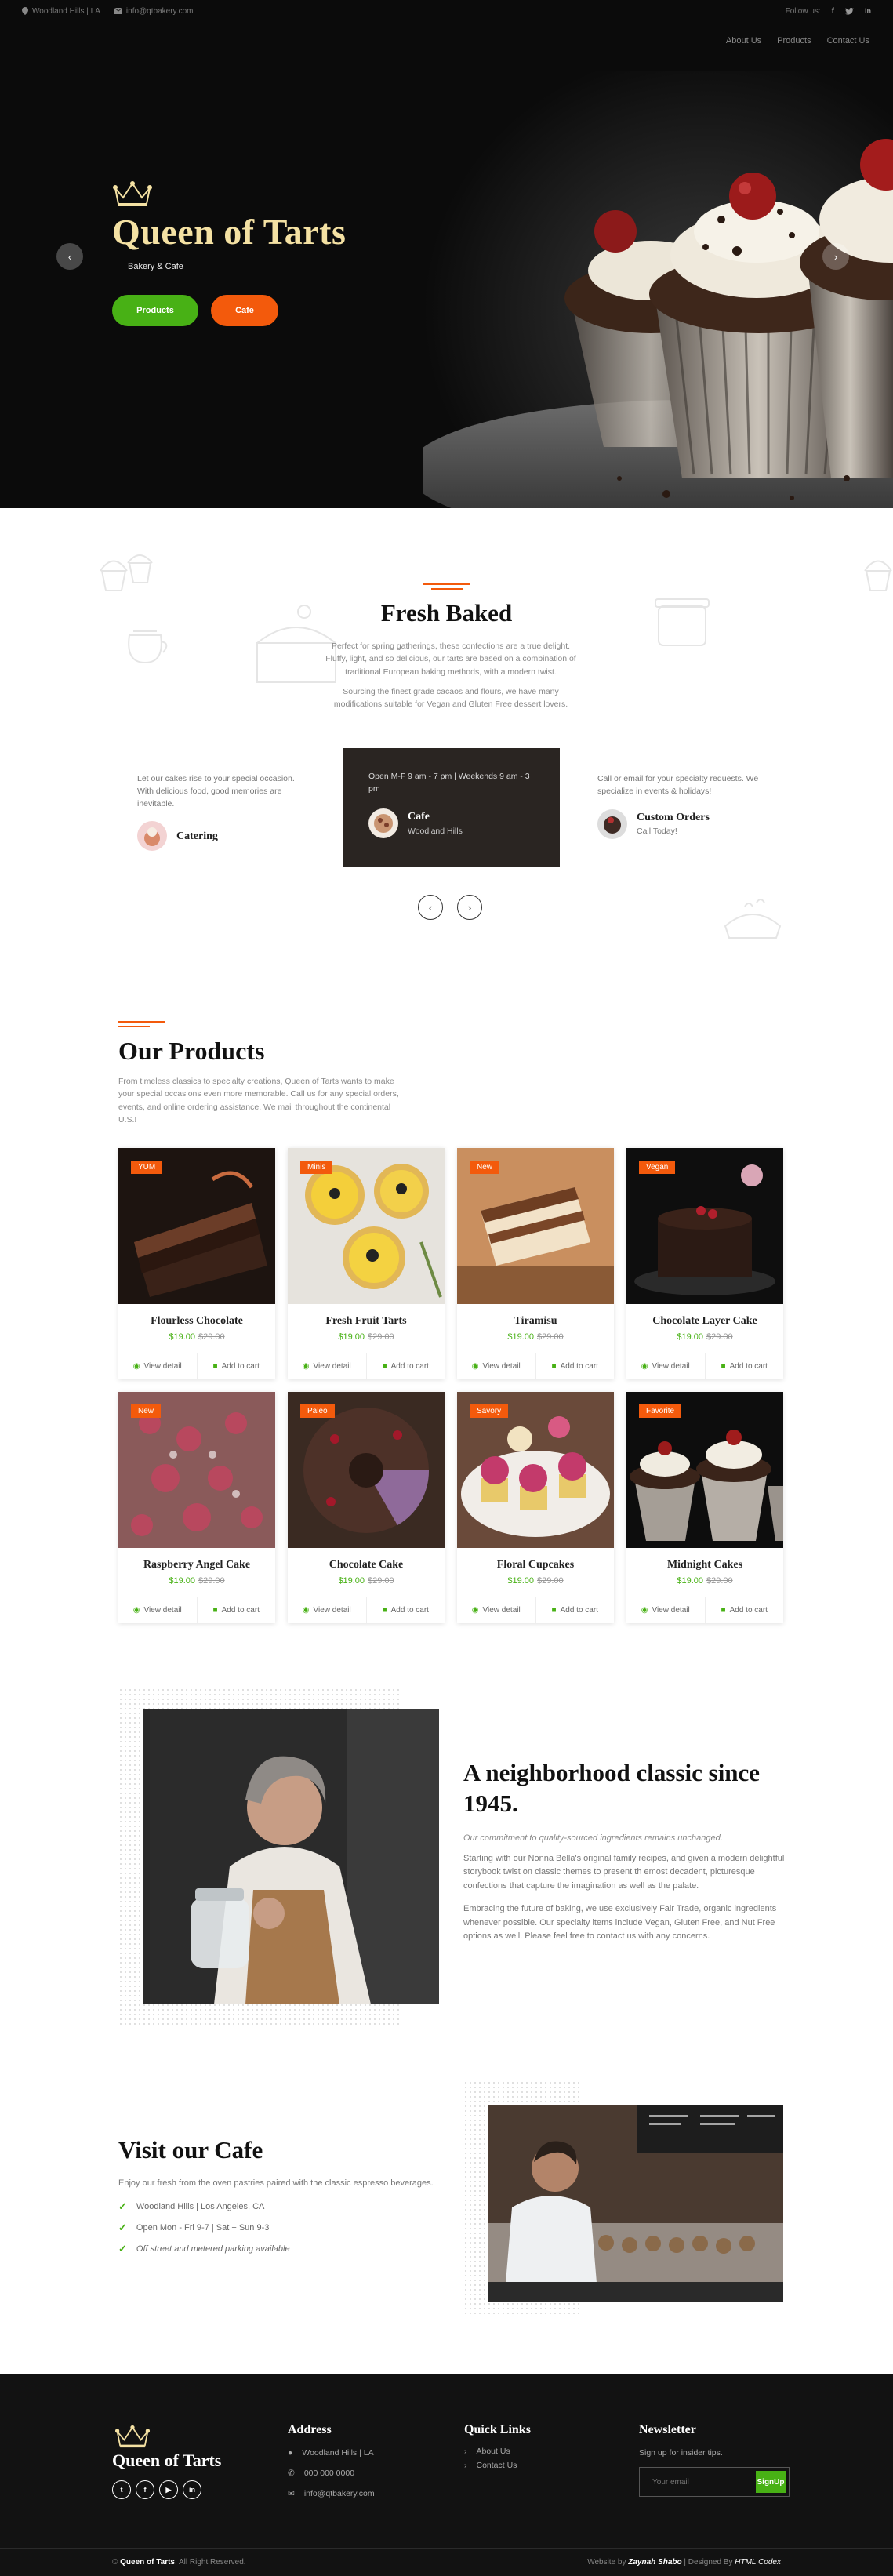 This screenshot has height=2576, width=893. What do you see at coordinates (704, 1226) in the screenshot?
I see `product-image: Vegan` at bounding box center [704, 1226].